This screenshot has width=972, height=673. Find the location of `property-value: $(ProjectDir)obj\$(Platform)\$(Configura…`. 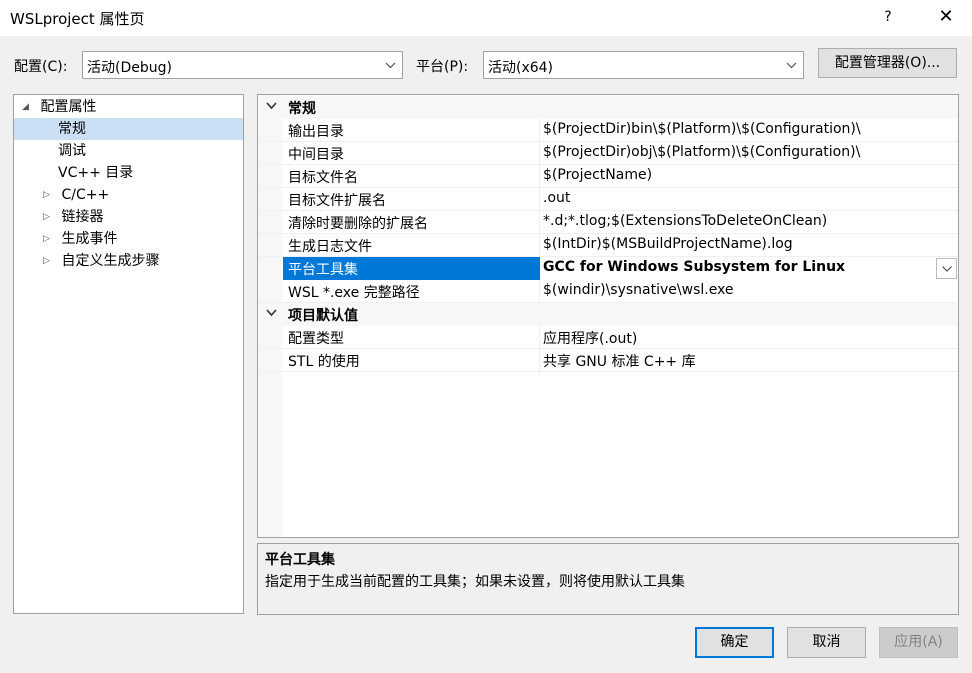

property-value: $(ProjectDir)obj\$(Platform)\$(Configura… is located at coordinates (701, 152).